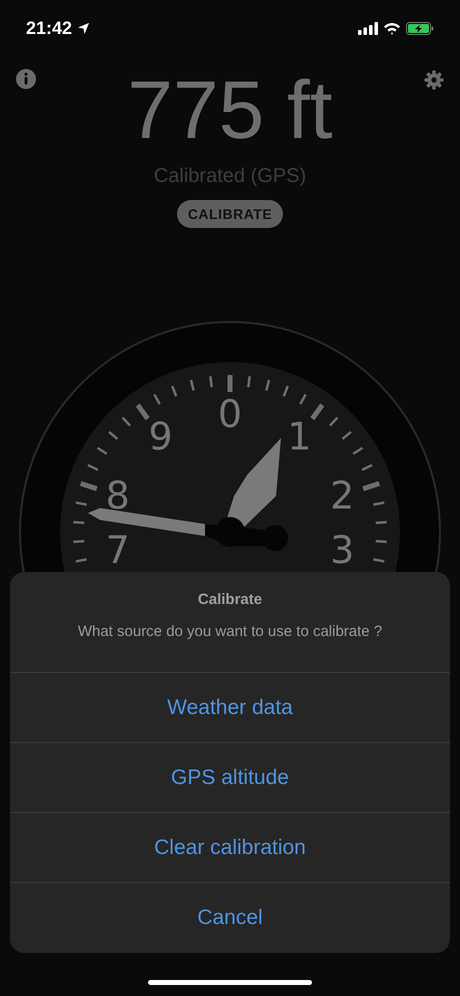 The image size is (460, 996). I want to click on altitude-reading: 775 ft, so click(230, 111).